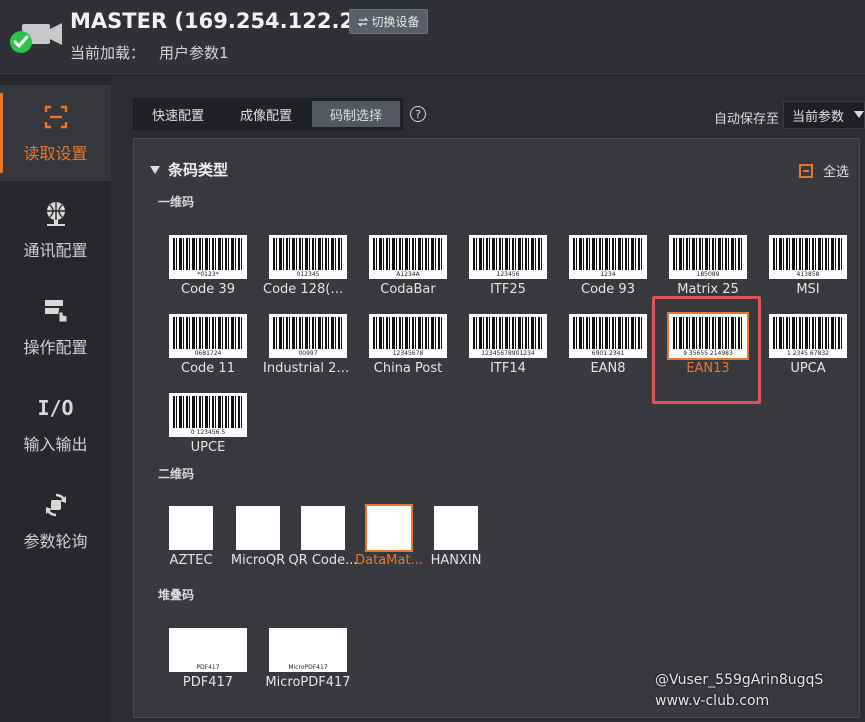 This screenshot has width=865, height=722. Describe the element at coordinates (395, 22) in the screenshot. I see `switch-device-label: 切换设备` at that location.